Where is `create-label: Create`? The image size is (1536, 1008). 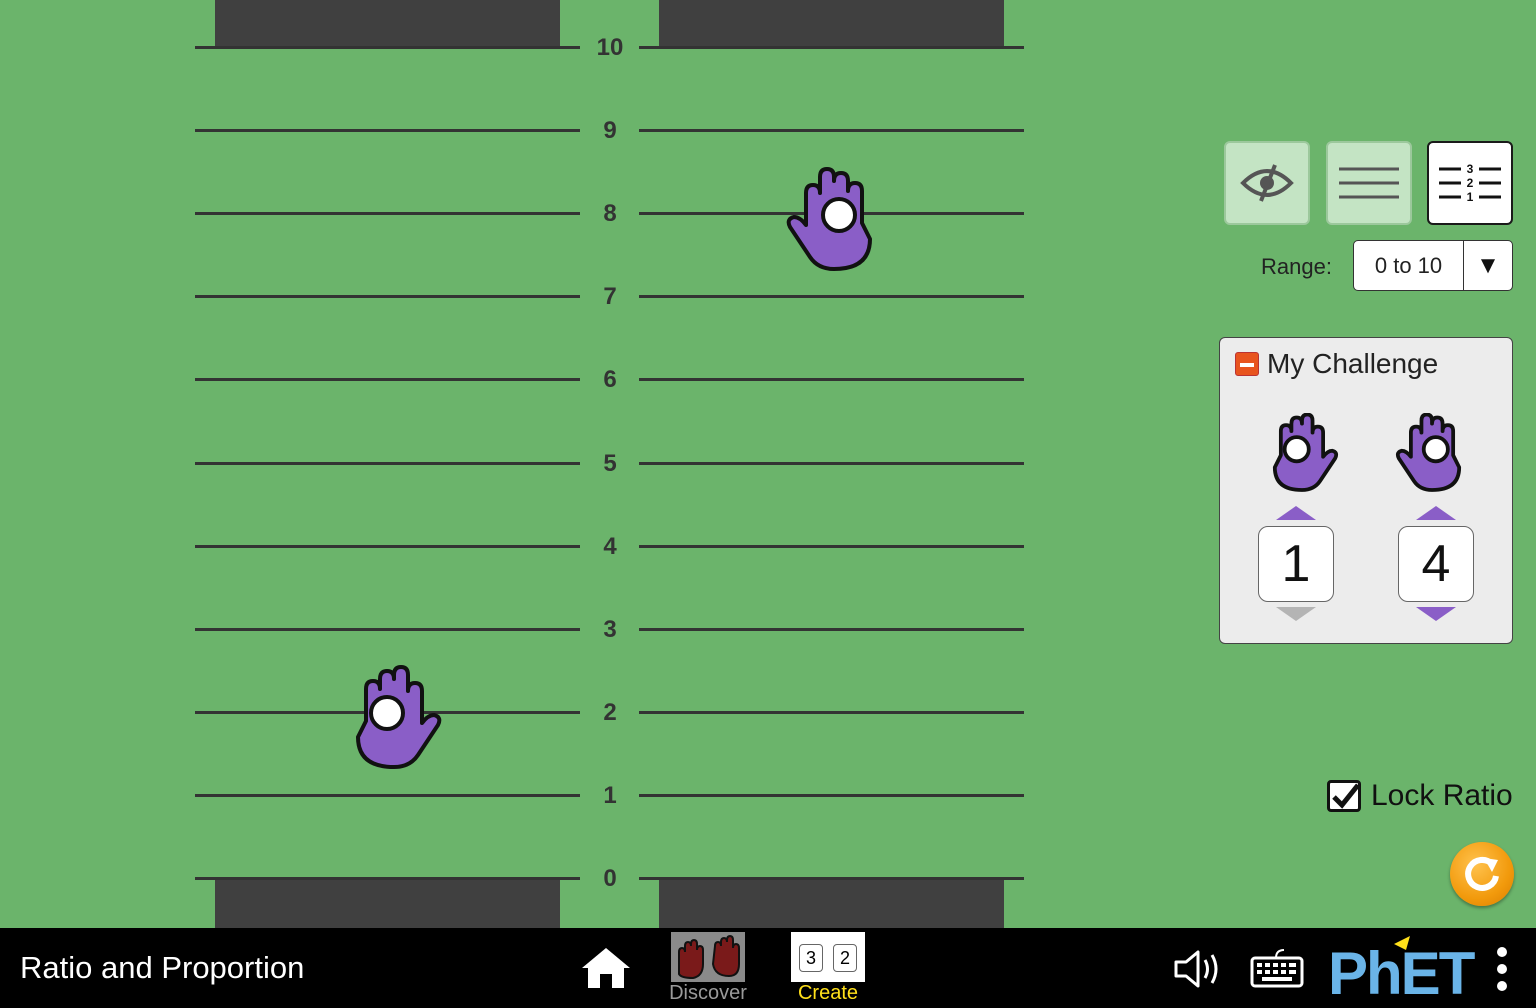 create-label: Create is located at coordinates (828, 993).